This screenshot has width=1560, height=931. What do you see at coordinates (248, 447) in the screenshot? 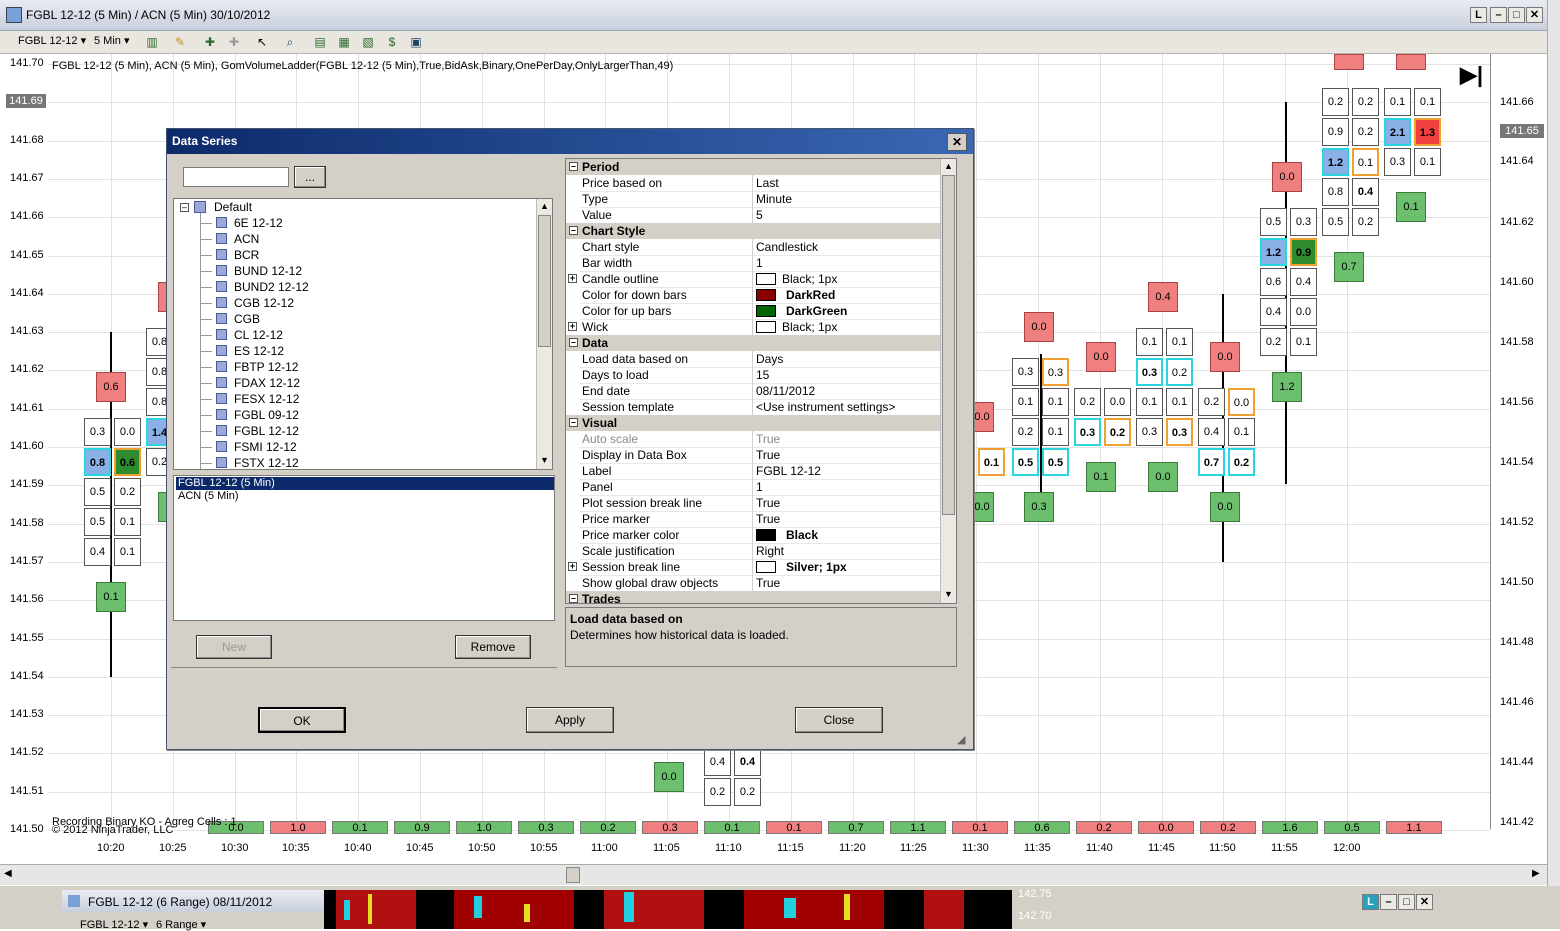
I see `tree-instrument-item: FSMI 12-12` at bounding box center [248, 447].